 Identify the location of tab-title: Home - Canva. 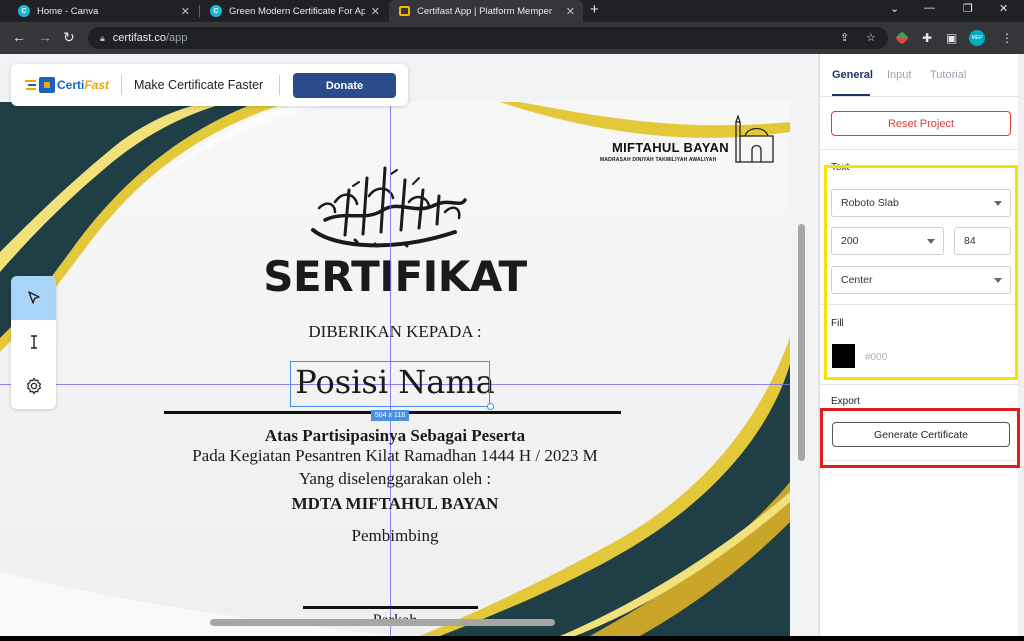
(68, 11).